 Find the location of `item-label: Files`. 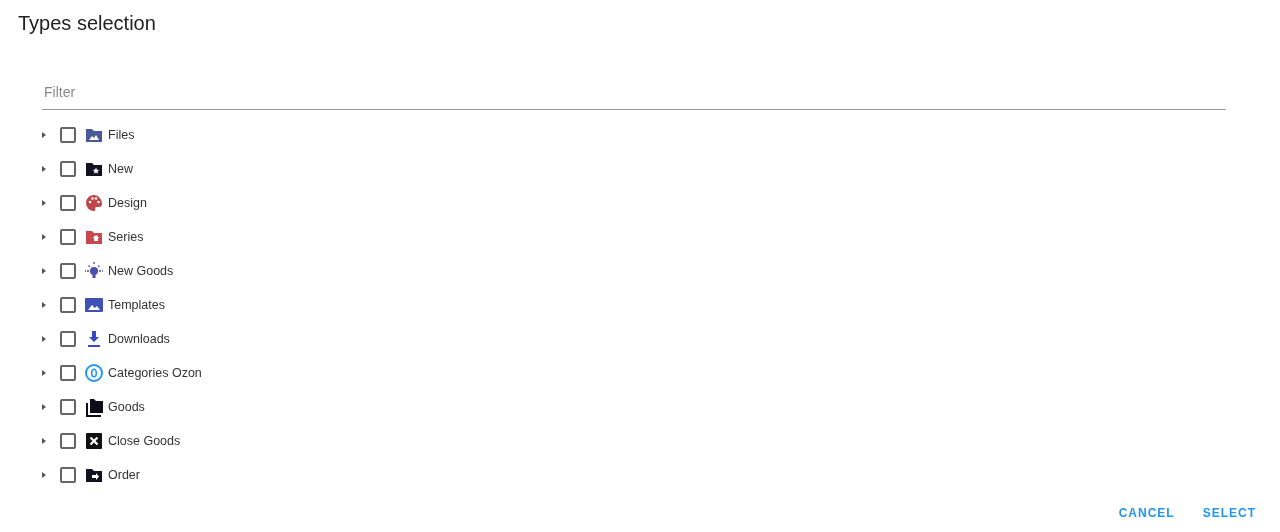

item-label: Files is located at coordinates (121, 135).